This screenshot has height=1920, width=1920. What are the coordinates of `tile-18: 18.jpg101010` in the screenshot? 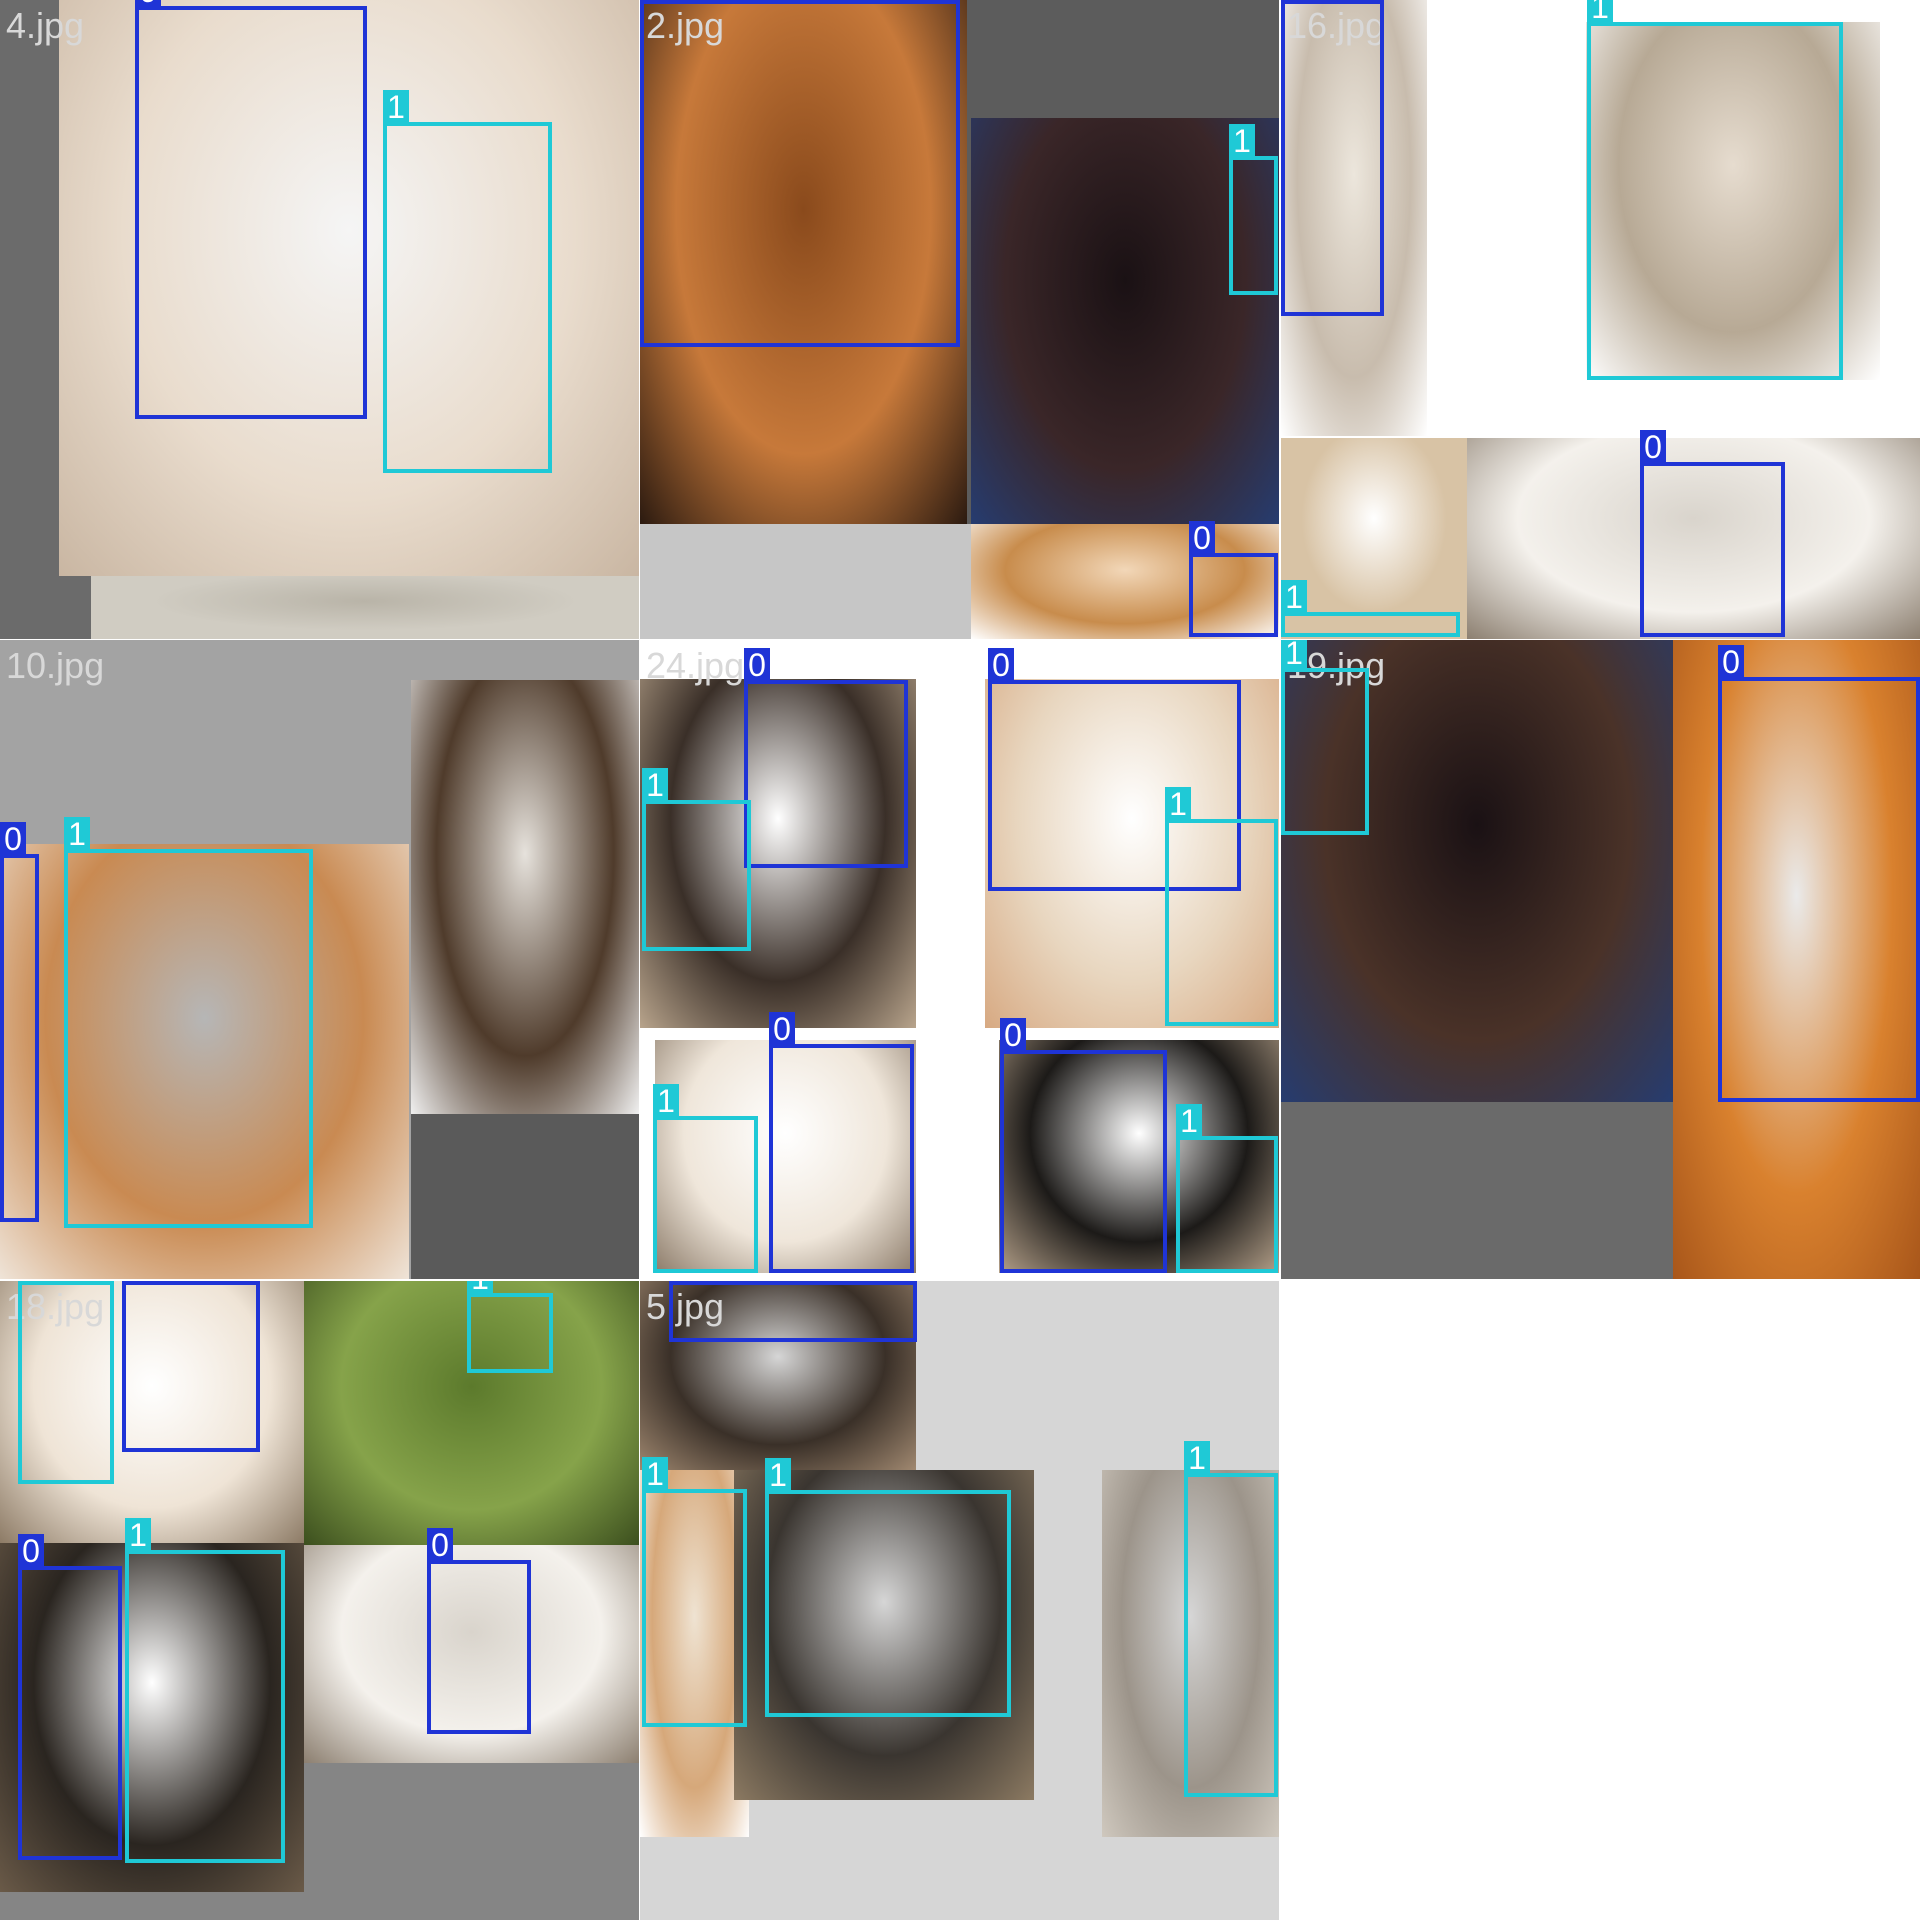 It's located at (319, 1600).